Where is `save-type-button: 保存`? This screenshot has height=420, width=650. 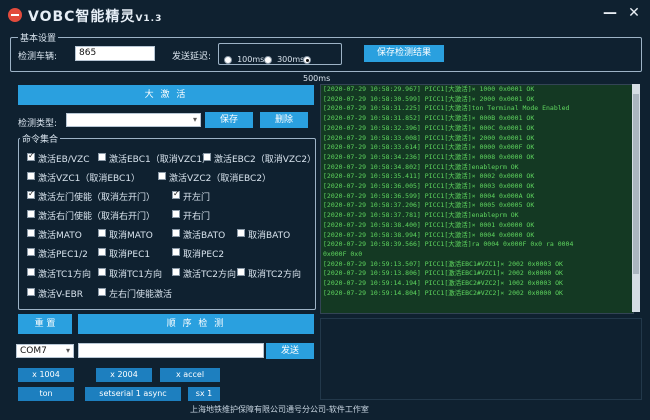
save-type-button: 保存 is located at coordinates (229, 120).